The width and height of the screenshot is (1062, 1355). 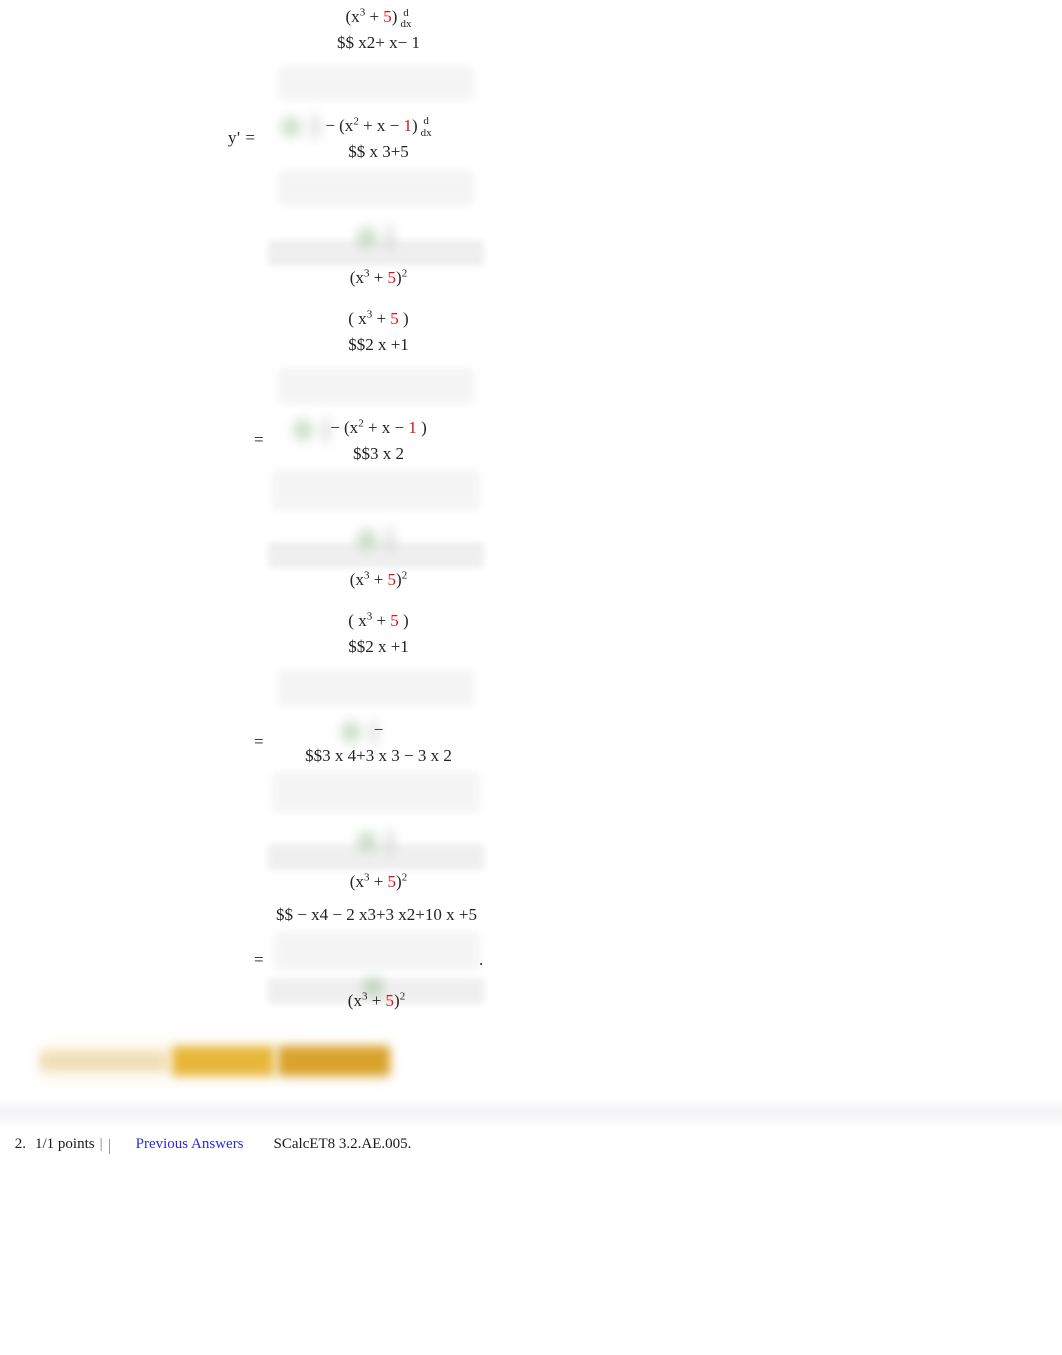 What do you see at coordinates (531, 1113) in the screenshot?
I see `section-divider` at bounding box center [531, 1113].